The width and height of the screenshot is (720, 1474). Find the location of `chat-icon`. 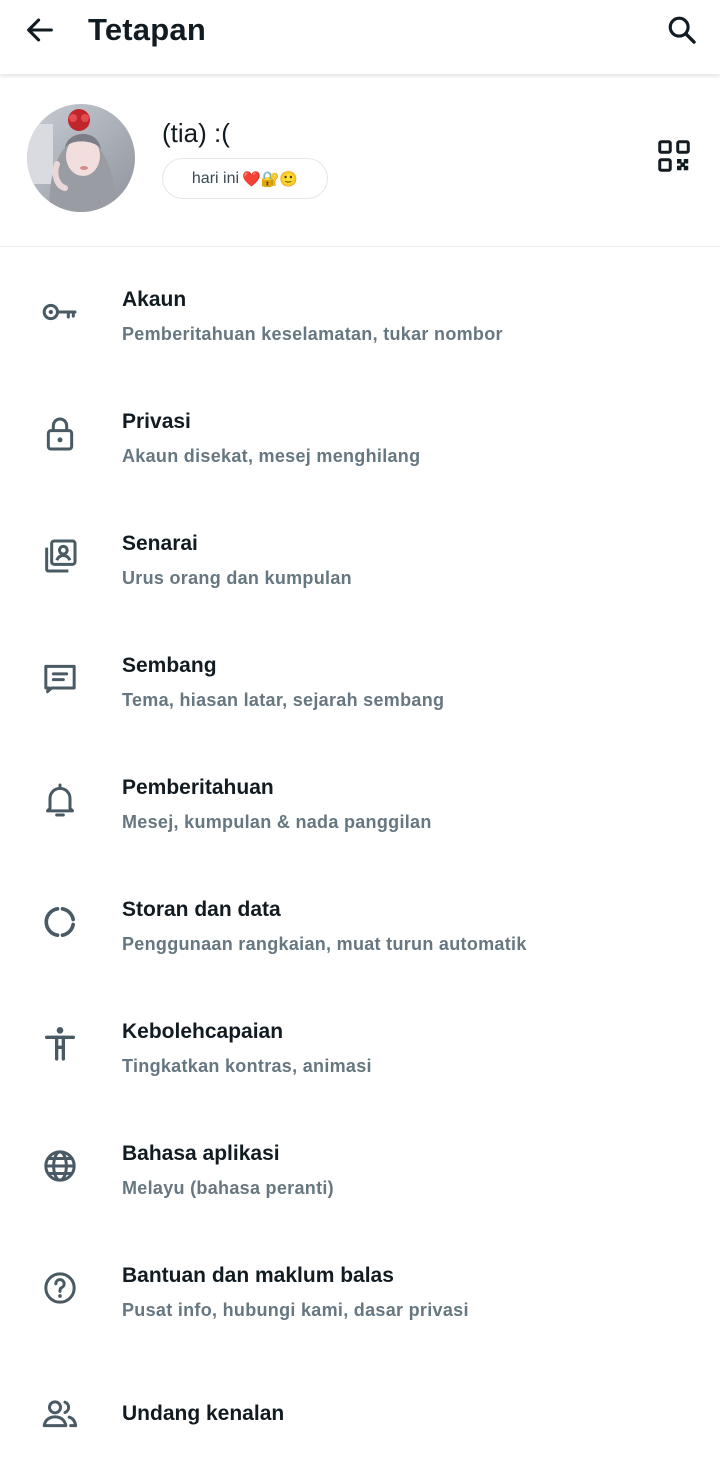

chat-icon is located at coordinates (60, 678).